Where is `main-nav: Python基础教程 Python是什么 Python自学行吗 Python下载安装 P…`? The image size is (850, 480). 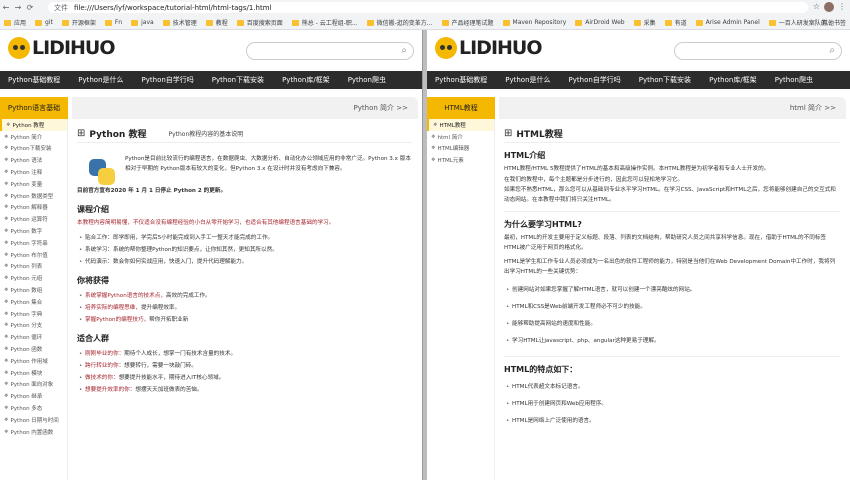
main-nav: Python基础教程 Python是什么 Python自学行吗 Python下载安装 P… is located at coordinates (638, 80).